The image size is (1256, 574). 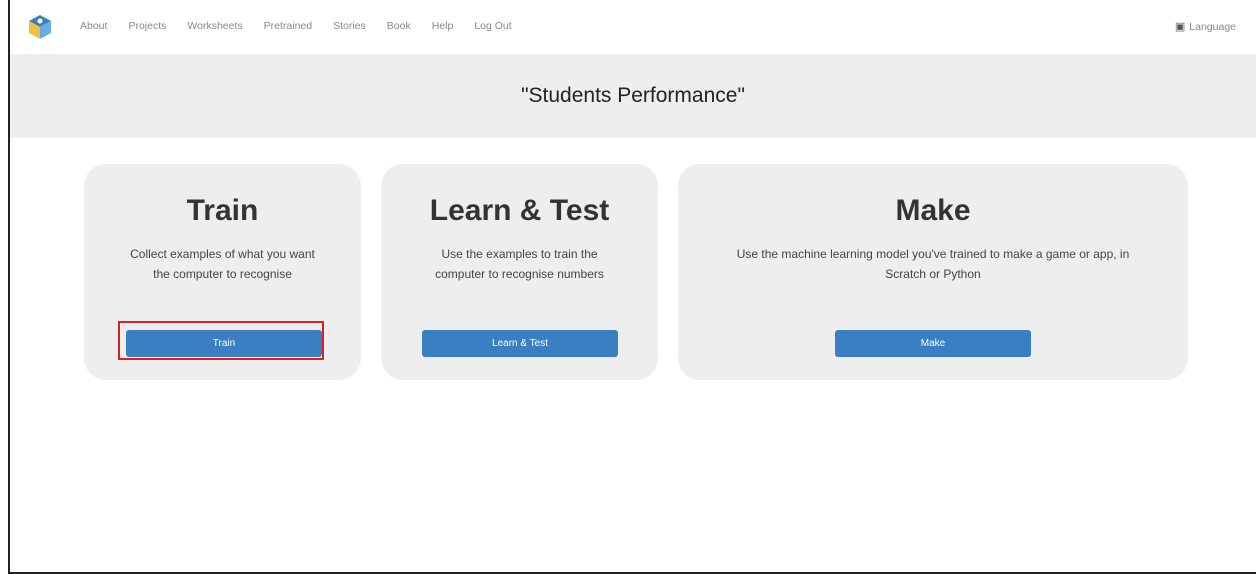 What do you see at coordinates (519, 210) in the screenshot?
I see `learn-test-heading: Learn & Test` at bounding box center [519, 210].